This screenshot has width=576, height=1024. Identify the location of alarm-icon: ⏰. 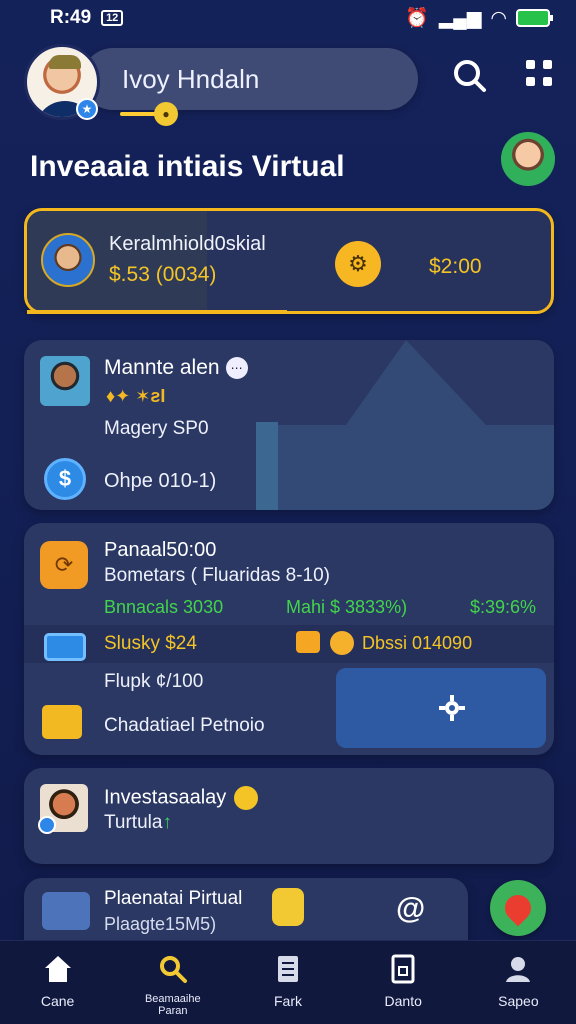
(417, 18).